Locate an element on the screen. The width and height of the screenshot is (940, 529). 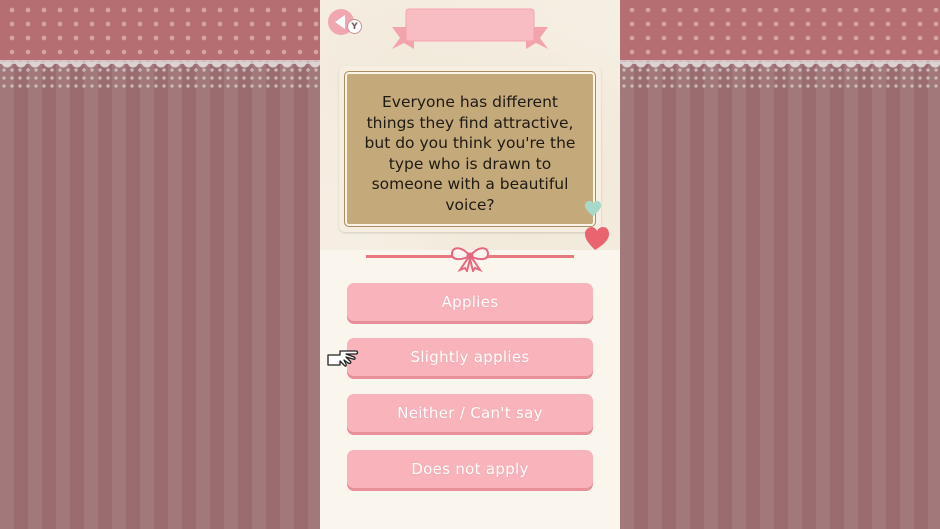
question-line: Everyone has different is located at coordinates (470, 102).